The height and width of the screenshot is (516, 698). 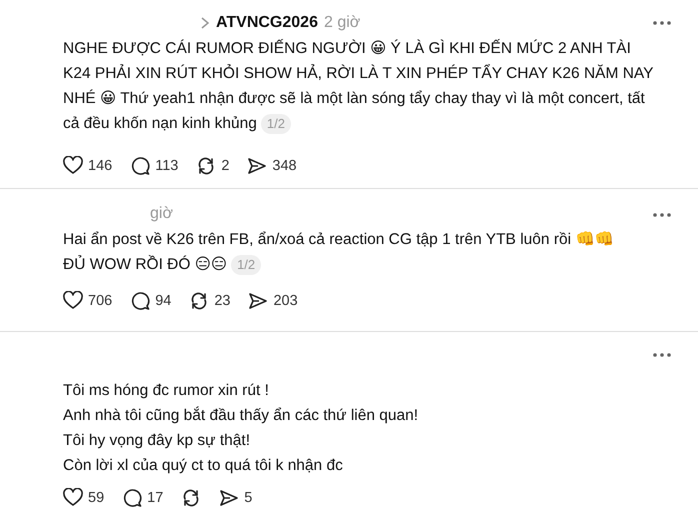 I want to click on post-text: Tôi ms hóng đc rumor xin rút ! Anh nhà tôi cũng bắt đầu thấy ẩn các thứ liên quan! Tôi hy vọng đây kp sự thật! Còn lời xl của quý ct to quá tôi k nhận đc, so click(x=241, y=428).